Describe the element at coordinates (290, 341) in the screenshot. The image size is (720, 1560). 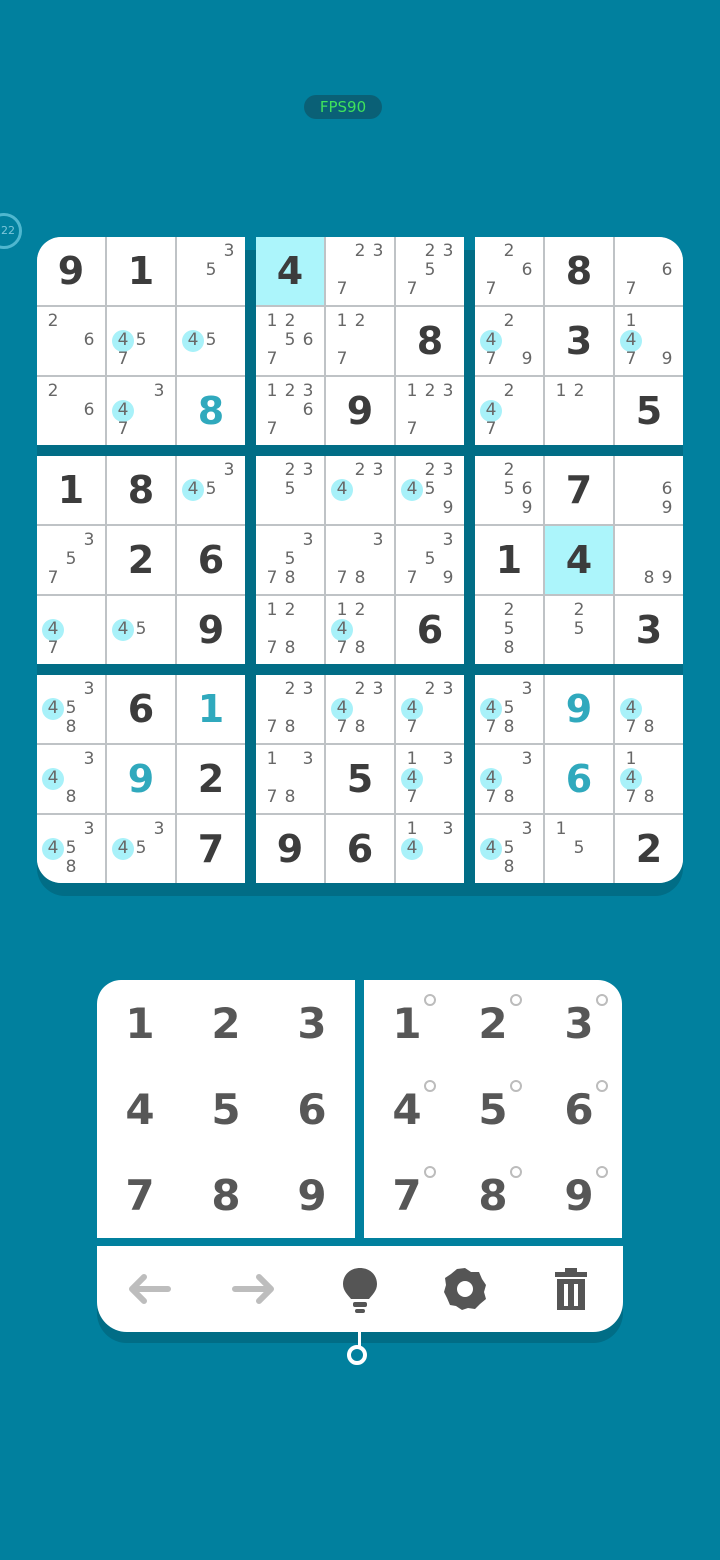
I see `sudoku-cell: 1256 7` at that location.